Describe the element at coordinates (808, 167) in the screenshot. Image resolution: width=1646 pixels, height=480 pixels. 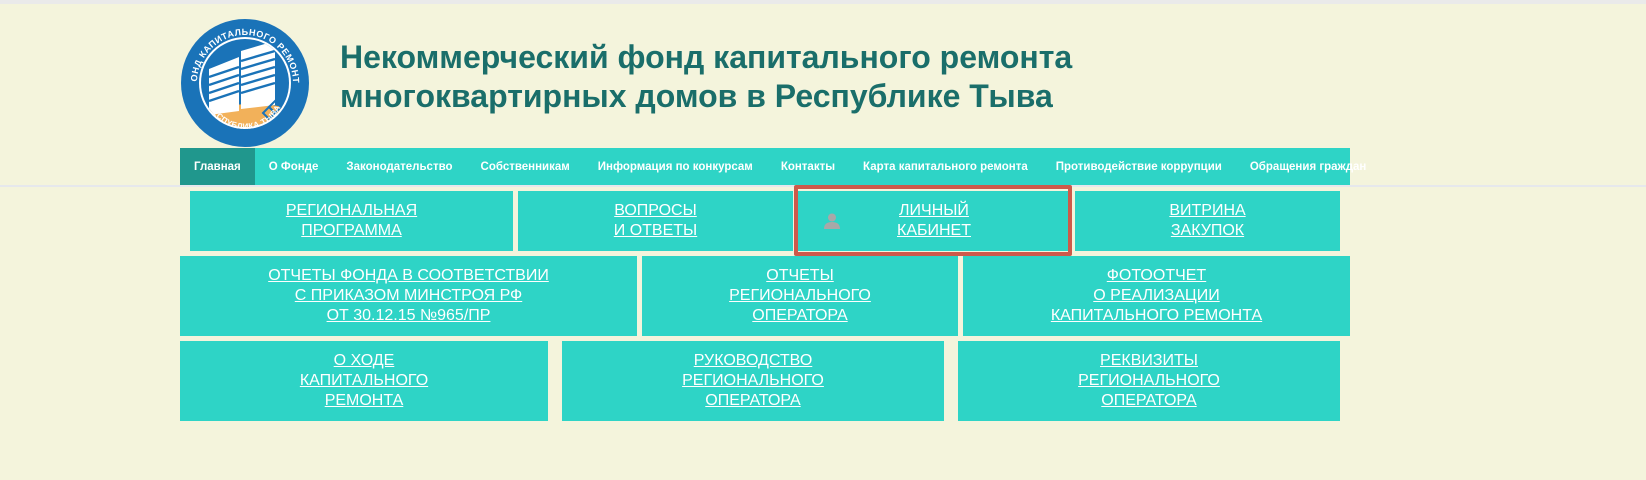
I see `nav-item-contacts: Контакты` at that location.